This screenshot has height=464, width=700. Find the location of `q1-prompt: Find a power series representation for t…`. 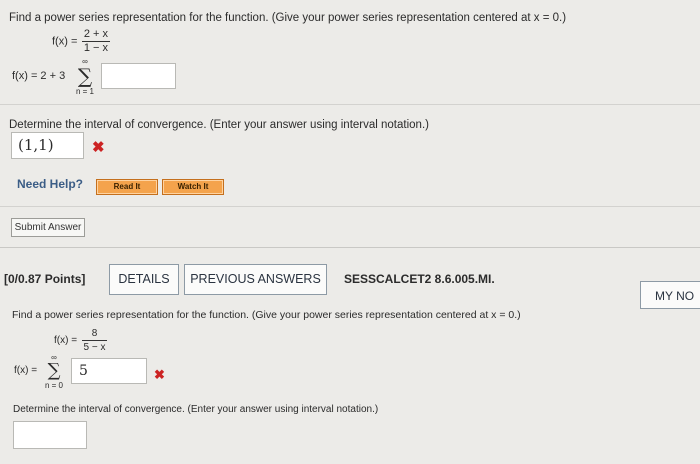

q1-prompt: Find a power series representation for t… is located at coordinates (288, 18).